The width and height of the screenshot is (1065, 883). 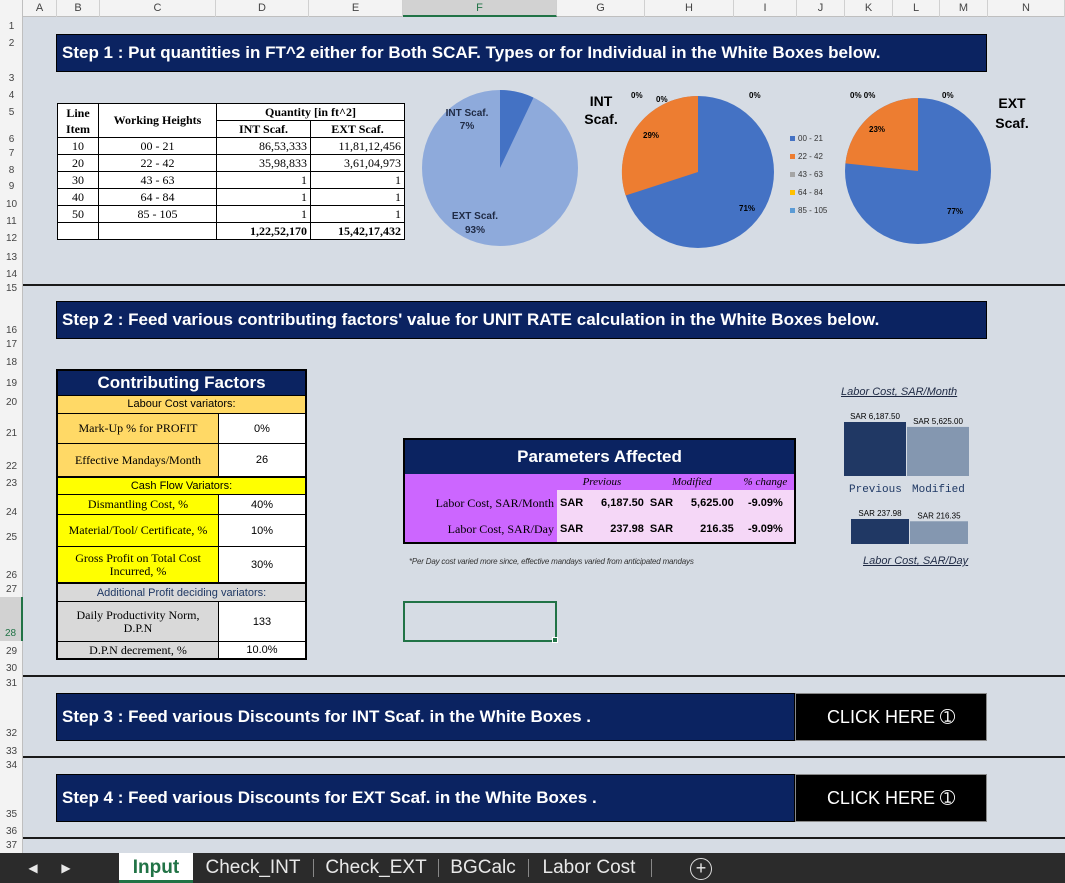 I want to click on column-header-b: B, so click(x=78, y=8).